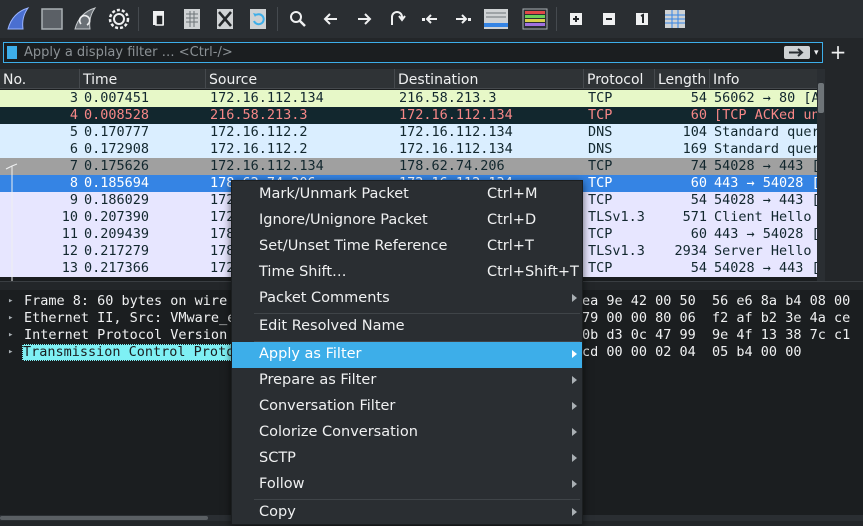  I want to click on menu-item-time-shift: Time Shift… Ctrl+Shift+T, so click(407, 273).